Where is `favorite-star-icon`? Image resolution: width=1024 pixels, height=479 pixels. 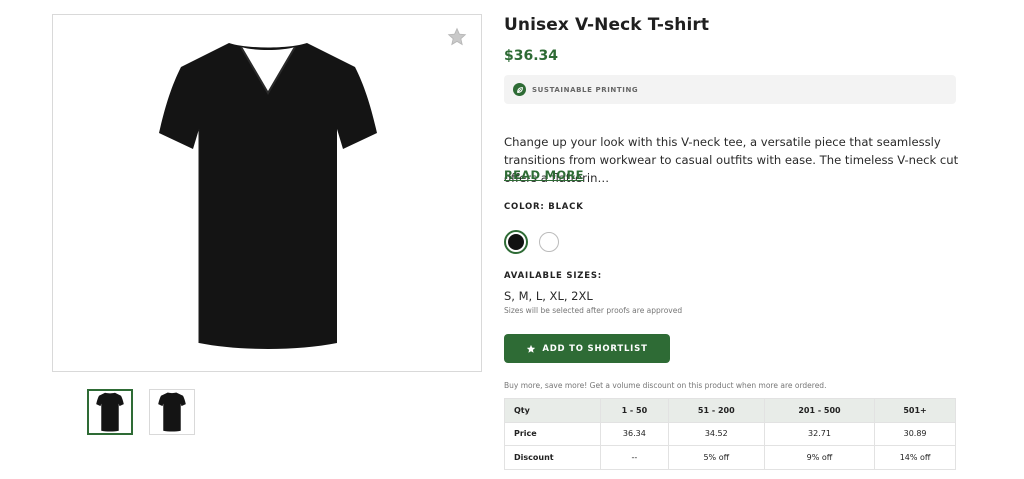
favorite-star-icon is located at coordinates (457, 37).